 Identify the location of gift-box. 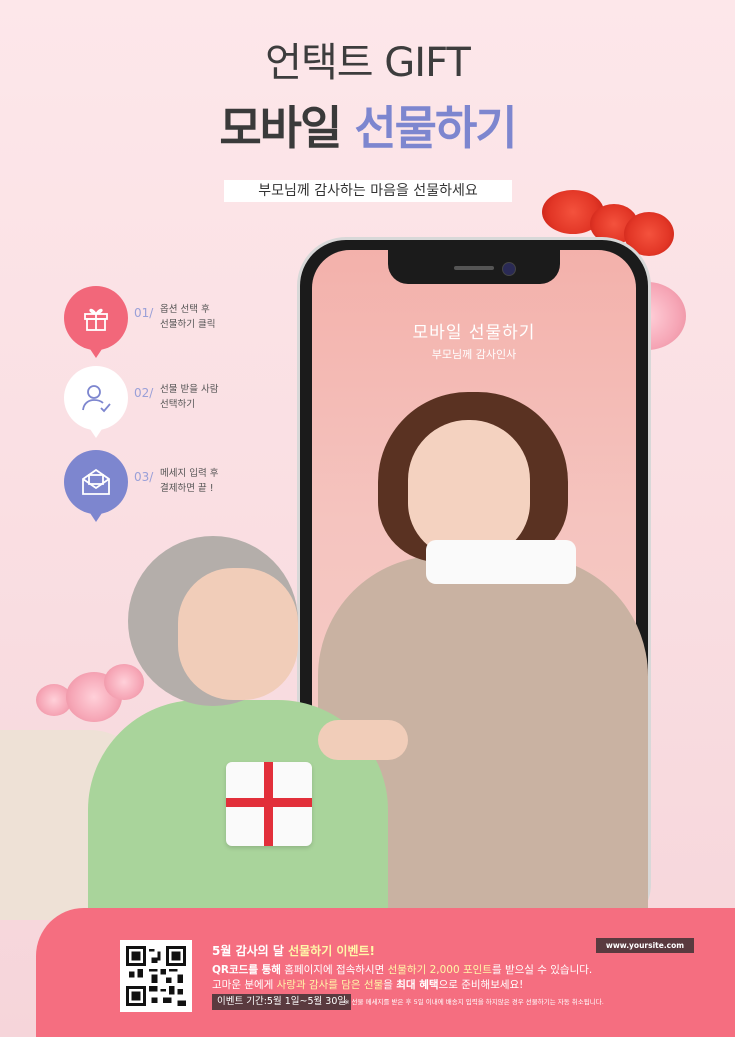
(269, 804).